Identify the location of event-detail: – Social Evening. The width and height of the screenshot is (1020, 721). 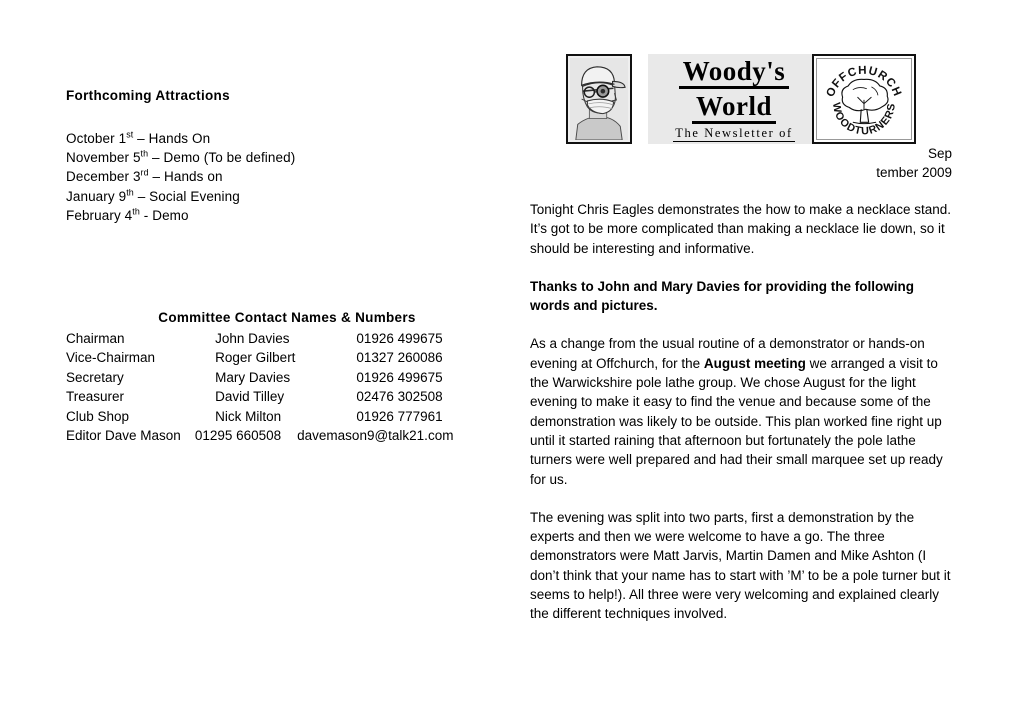
(186, 196).